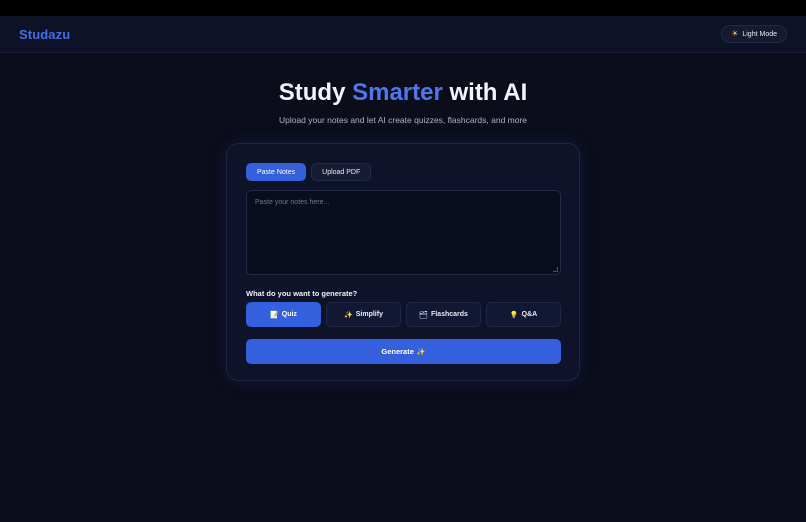 This screenshot has height=522, width=806. Describe the element at coordinates (555, 269) in the screenshot. I see `resize-handle-icon` at that location.